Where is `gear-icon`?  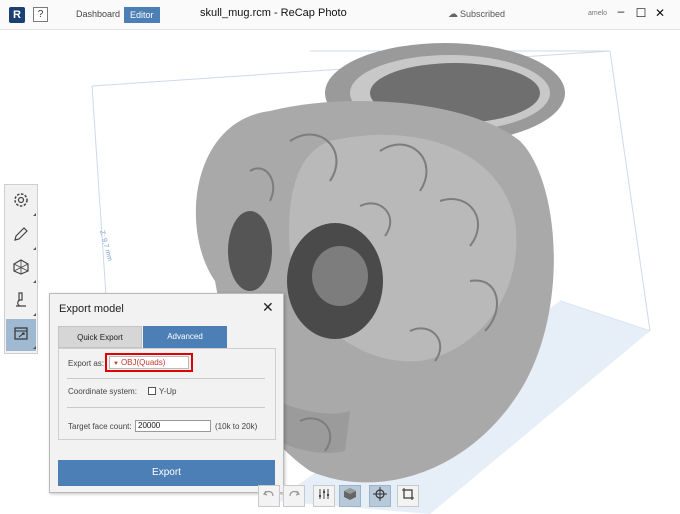 gear-icon is located at coordinates (21, 202).